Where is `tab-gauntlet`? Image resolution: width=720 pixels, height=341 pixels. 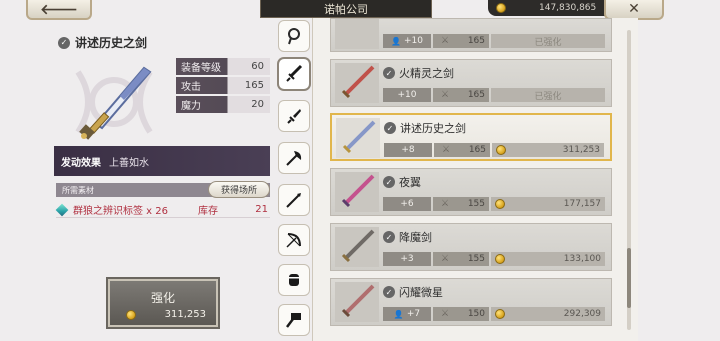 tab-gauntlet is located at coordinates (294, 280).